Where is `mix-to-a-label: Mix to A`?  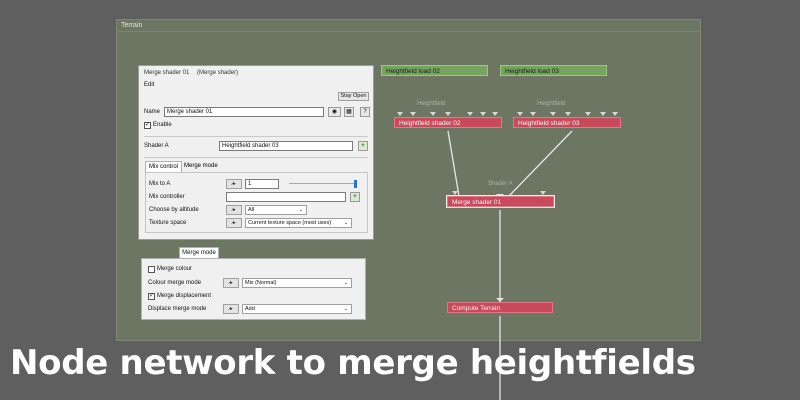 mix-to-a-label: Mix to A is located at coordinates (160, 184).